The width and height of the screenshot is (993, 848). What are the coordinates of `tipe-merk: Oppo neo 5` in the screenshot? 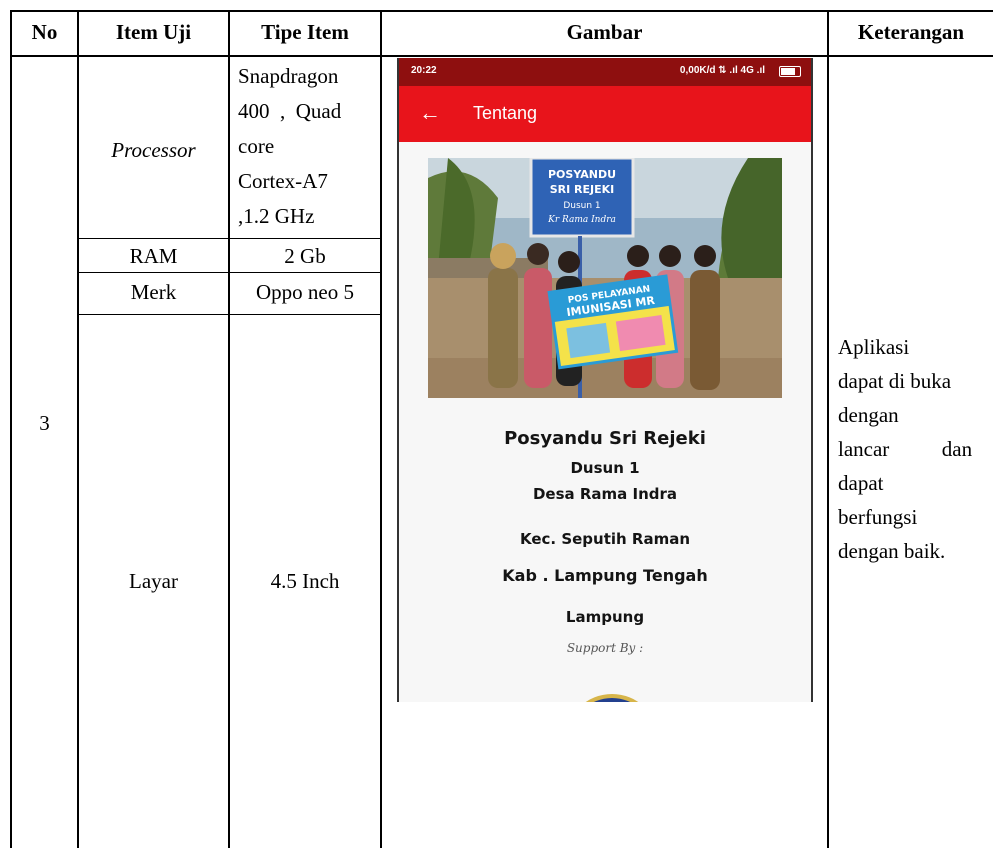 It's located at (305, 292).